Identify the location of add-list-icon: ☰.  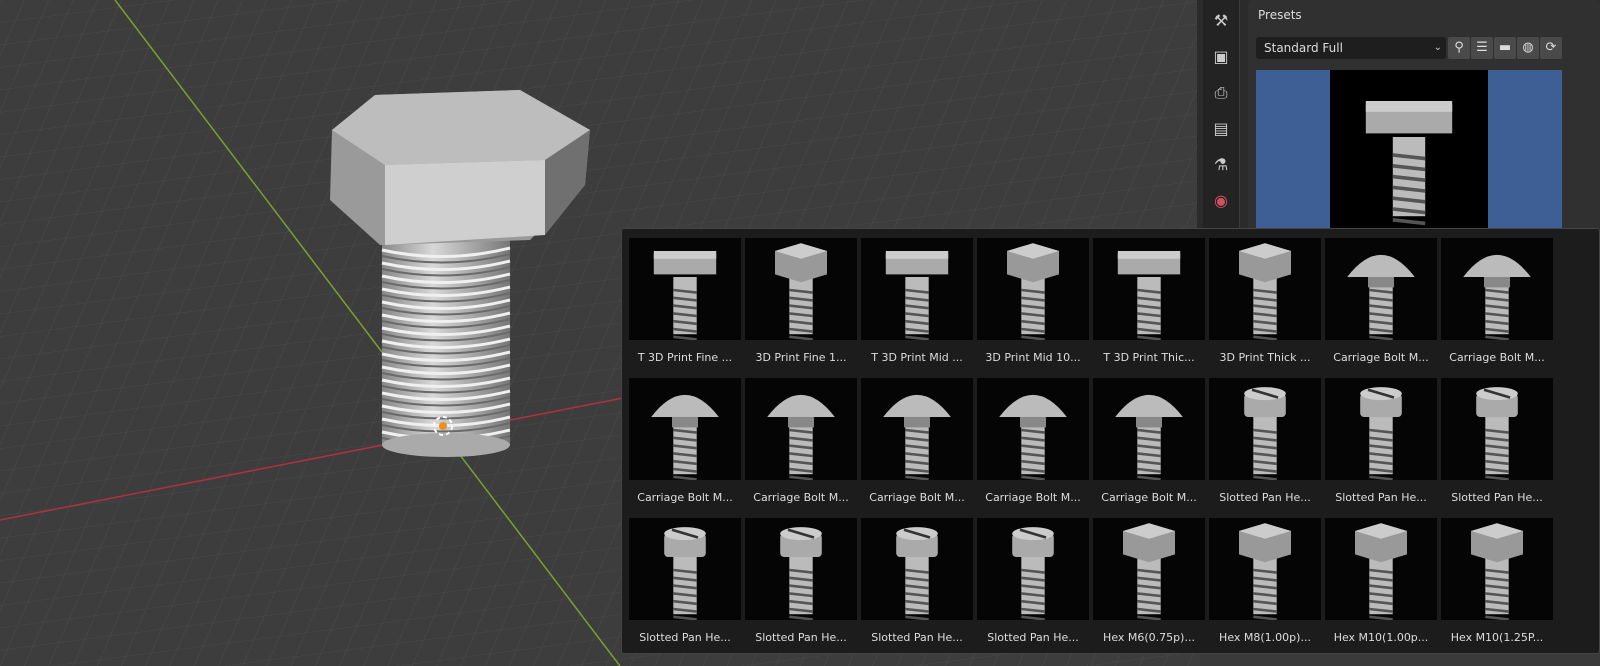
(1482, 47).